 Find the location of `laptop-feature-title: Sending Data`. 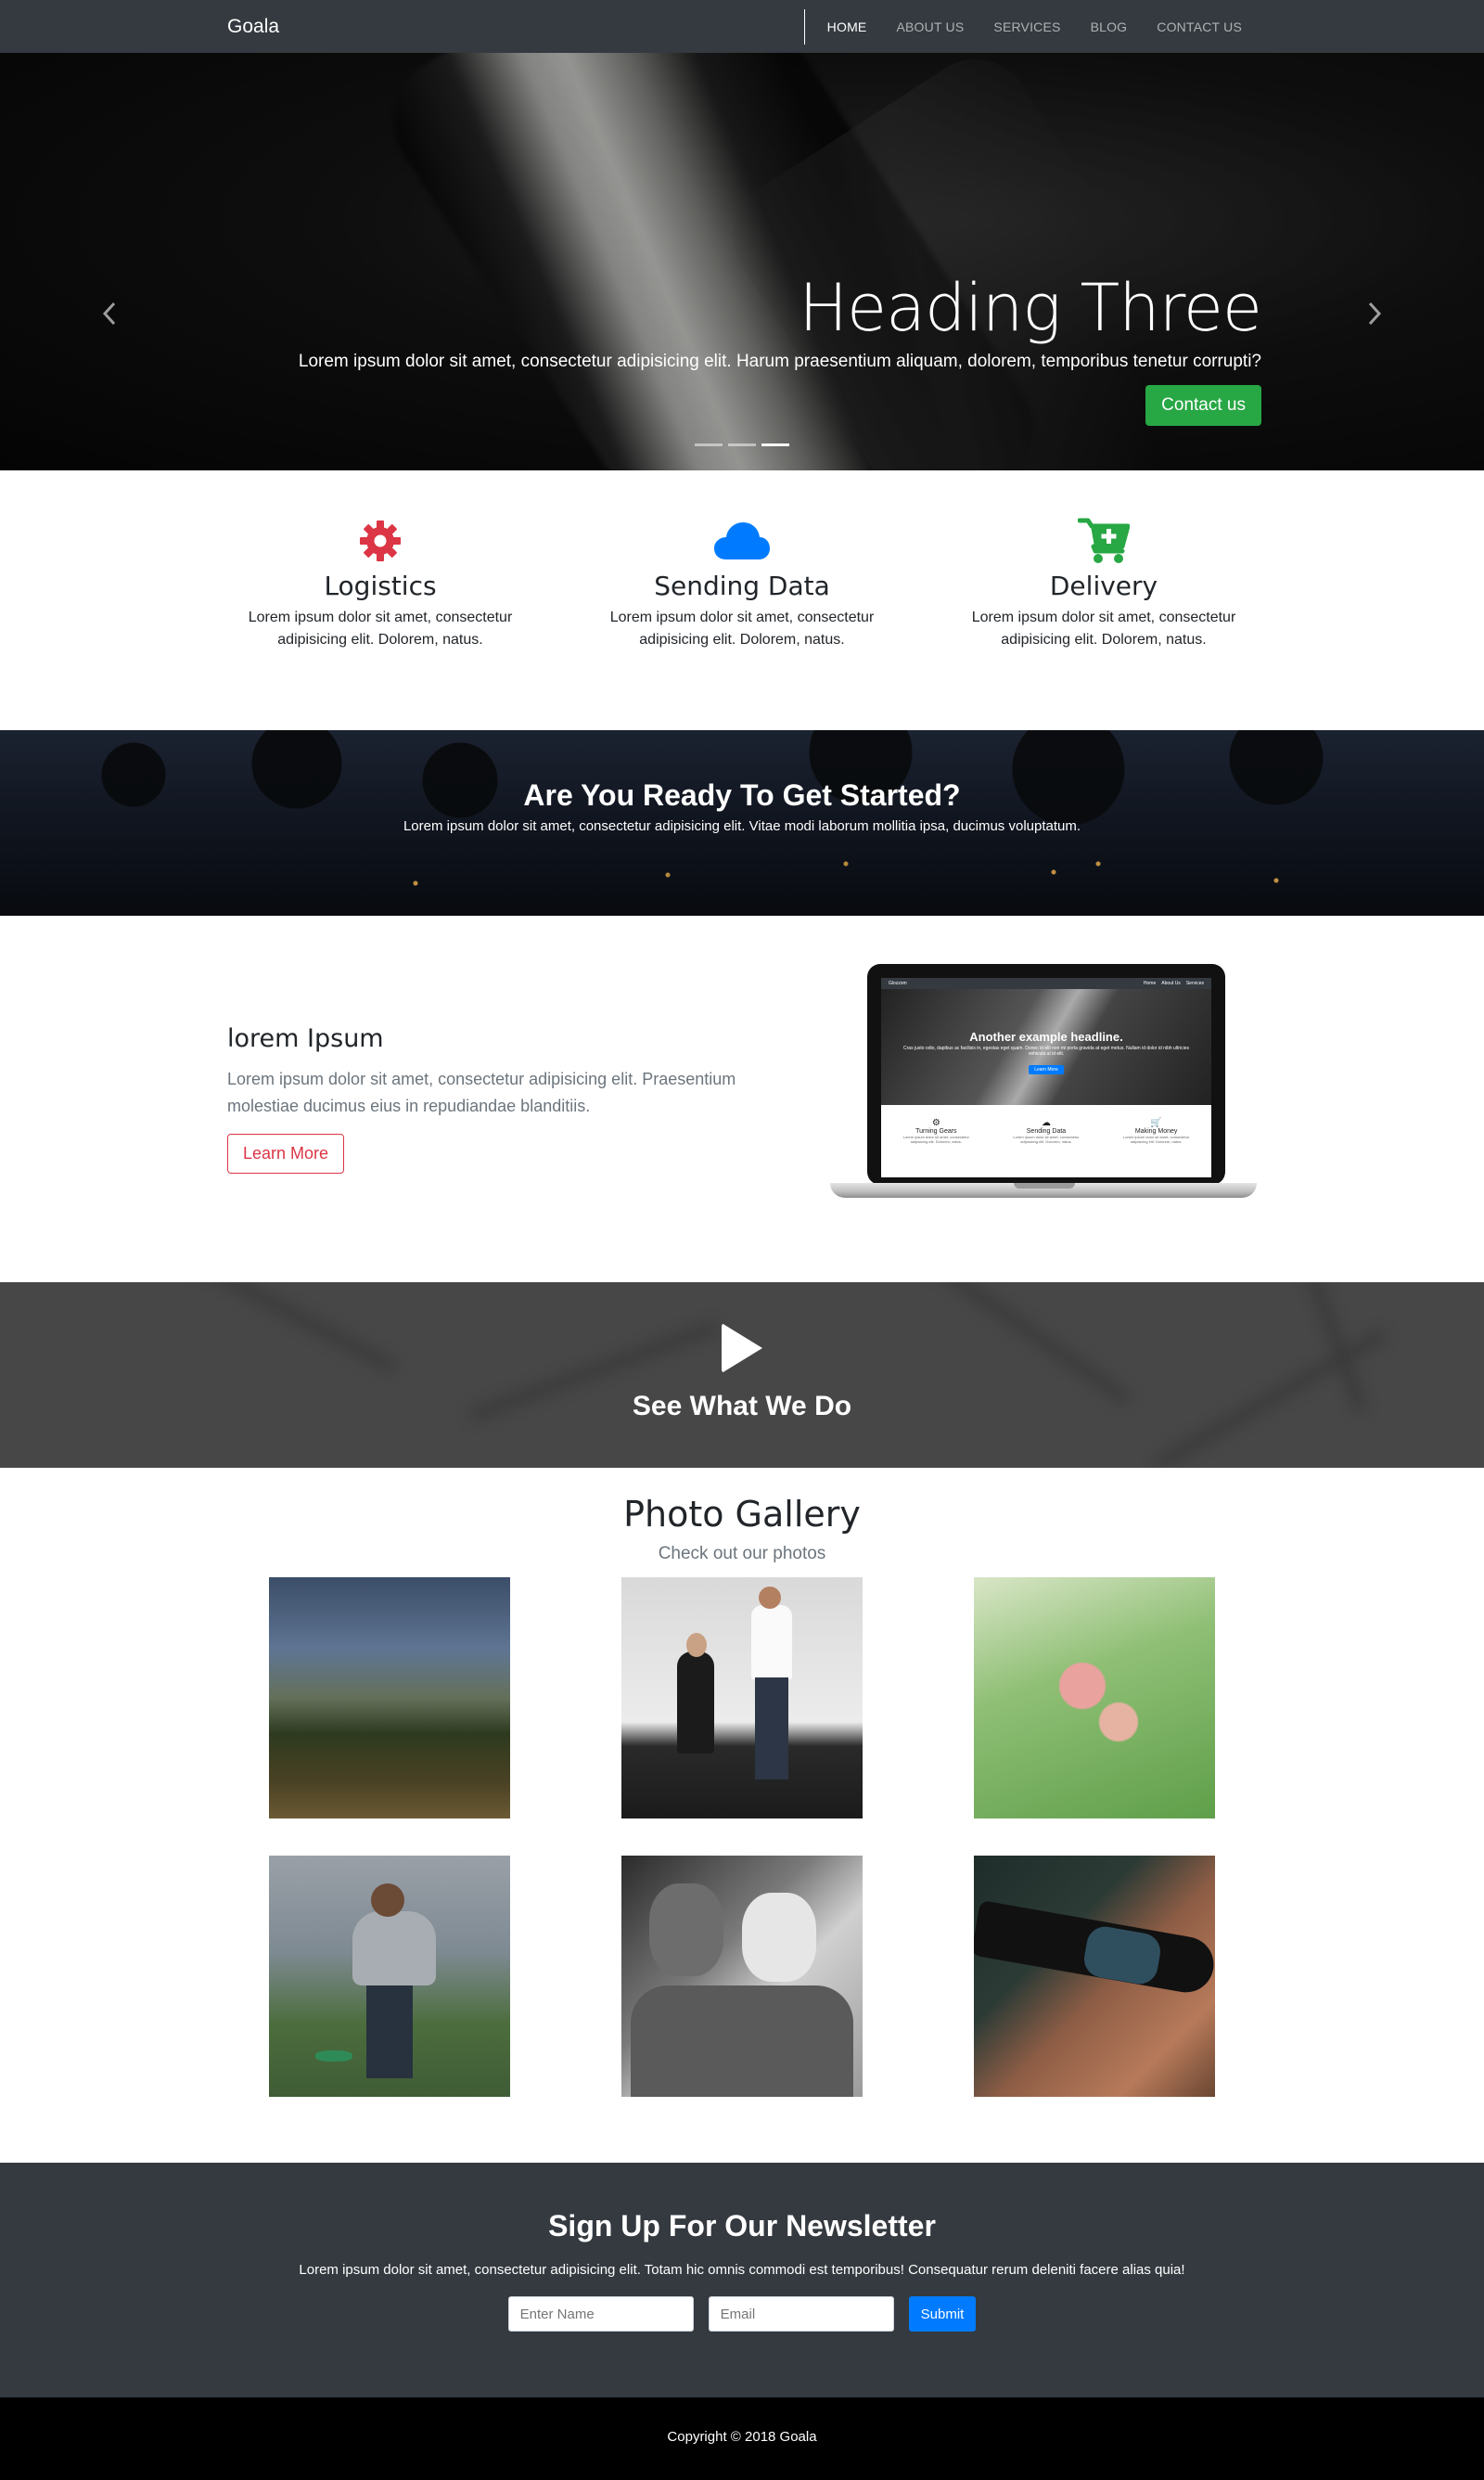

laptop-feature-title: Sending Data is located at coordinates (1046, 1131).